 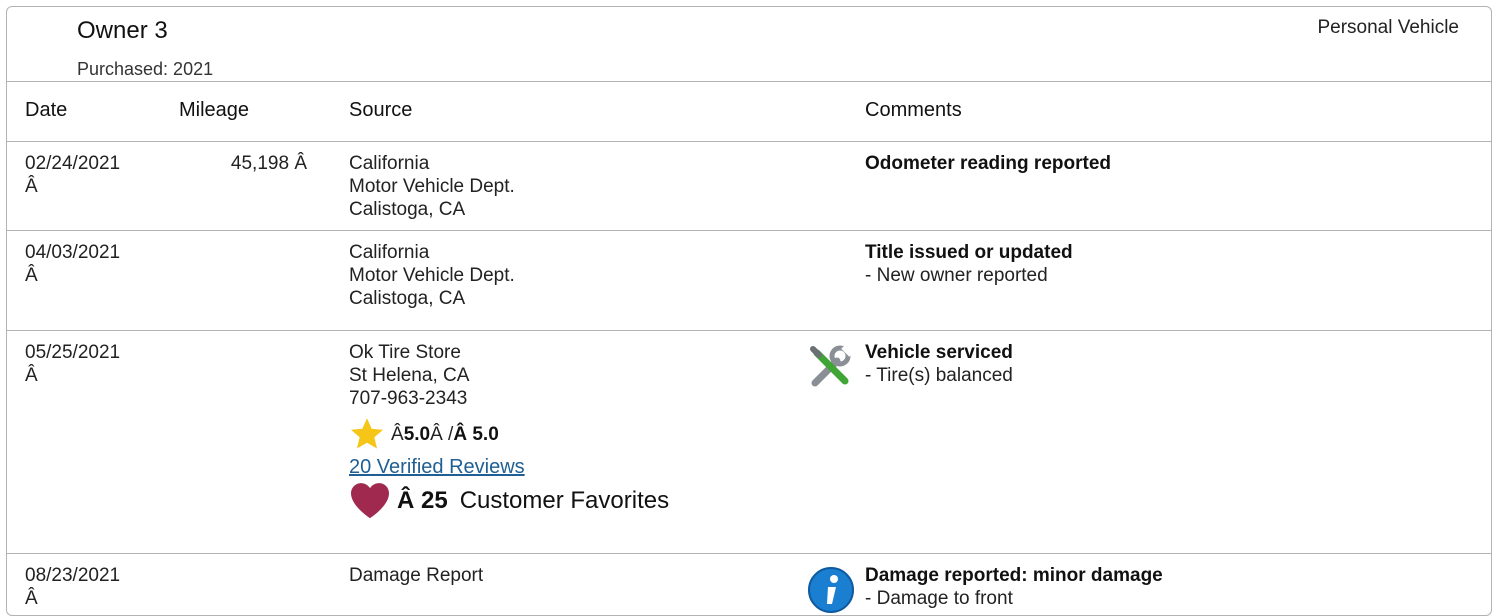 What do you see at coordinates (749, 112) in the screenshot?
I see `table-header: Date Mileage Source Comments` at bounding box center [749, 112].